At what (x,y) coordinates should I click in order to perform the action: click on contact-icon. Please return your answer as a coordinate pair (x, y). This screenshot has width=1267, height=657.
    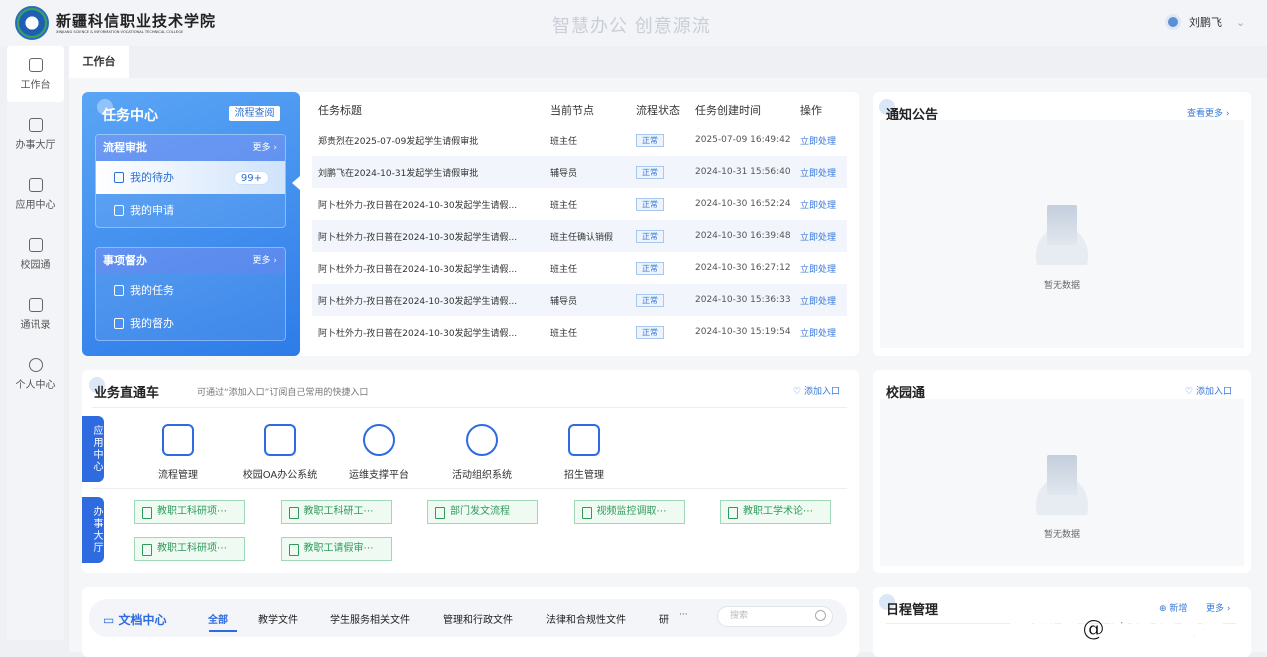
    Looking at the image, I should click on (35, 305).